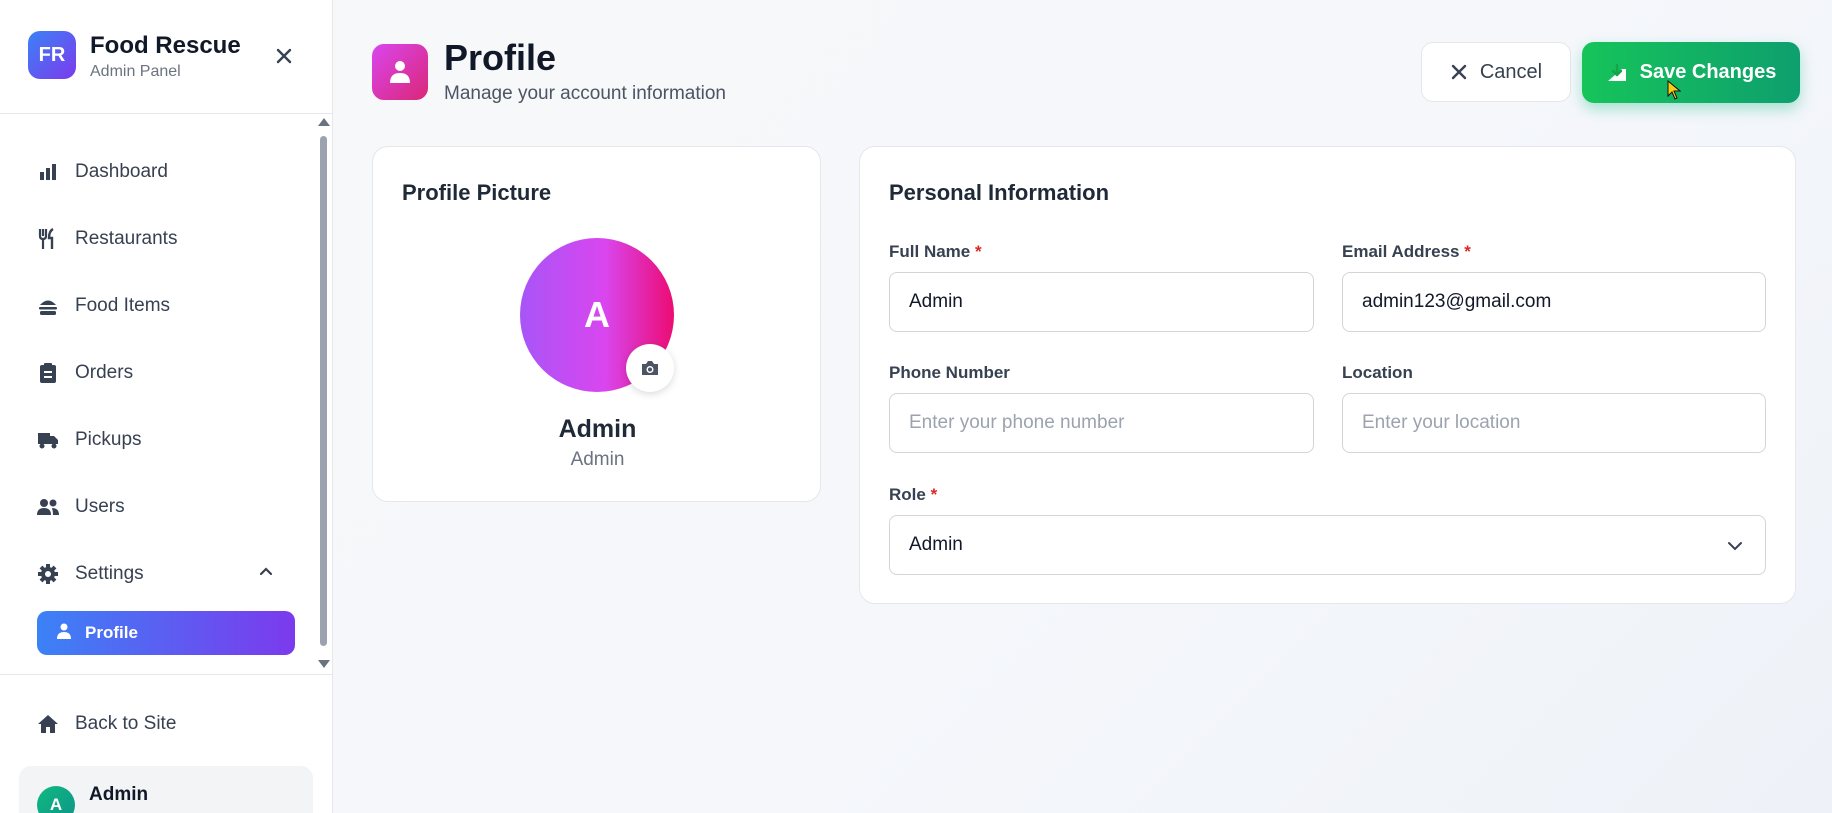 The width and height of the screenshot is (1832, 813). I want to click on phone-label: Phone Number, so click(949, 372).